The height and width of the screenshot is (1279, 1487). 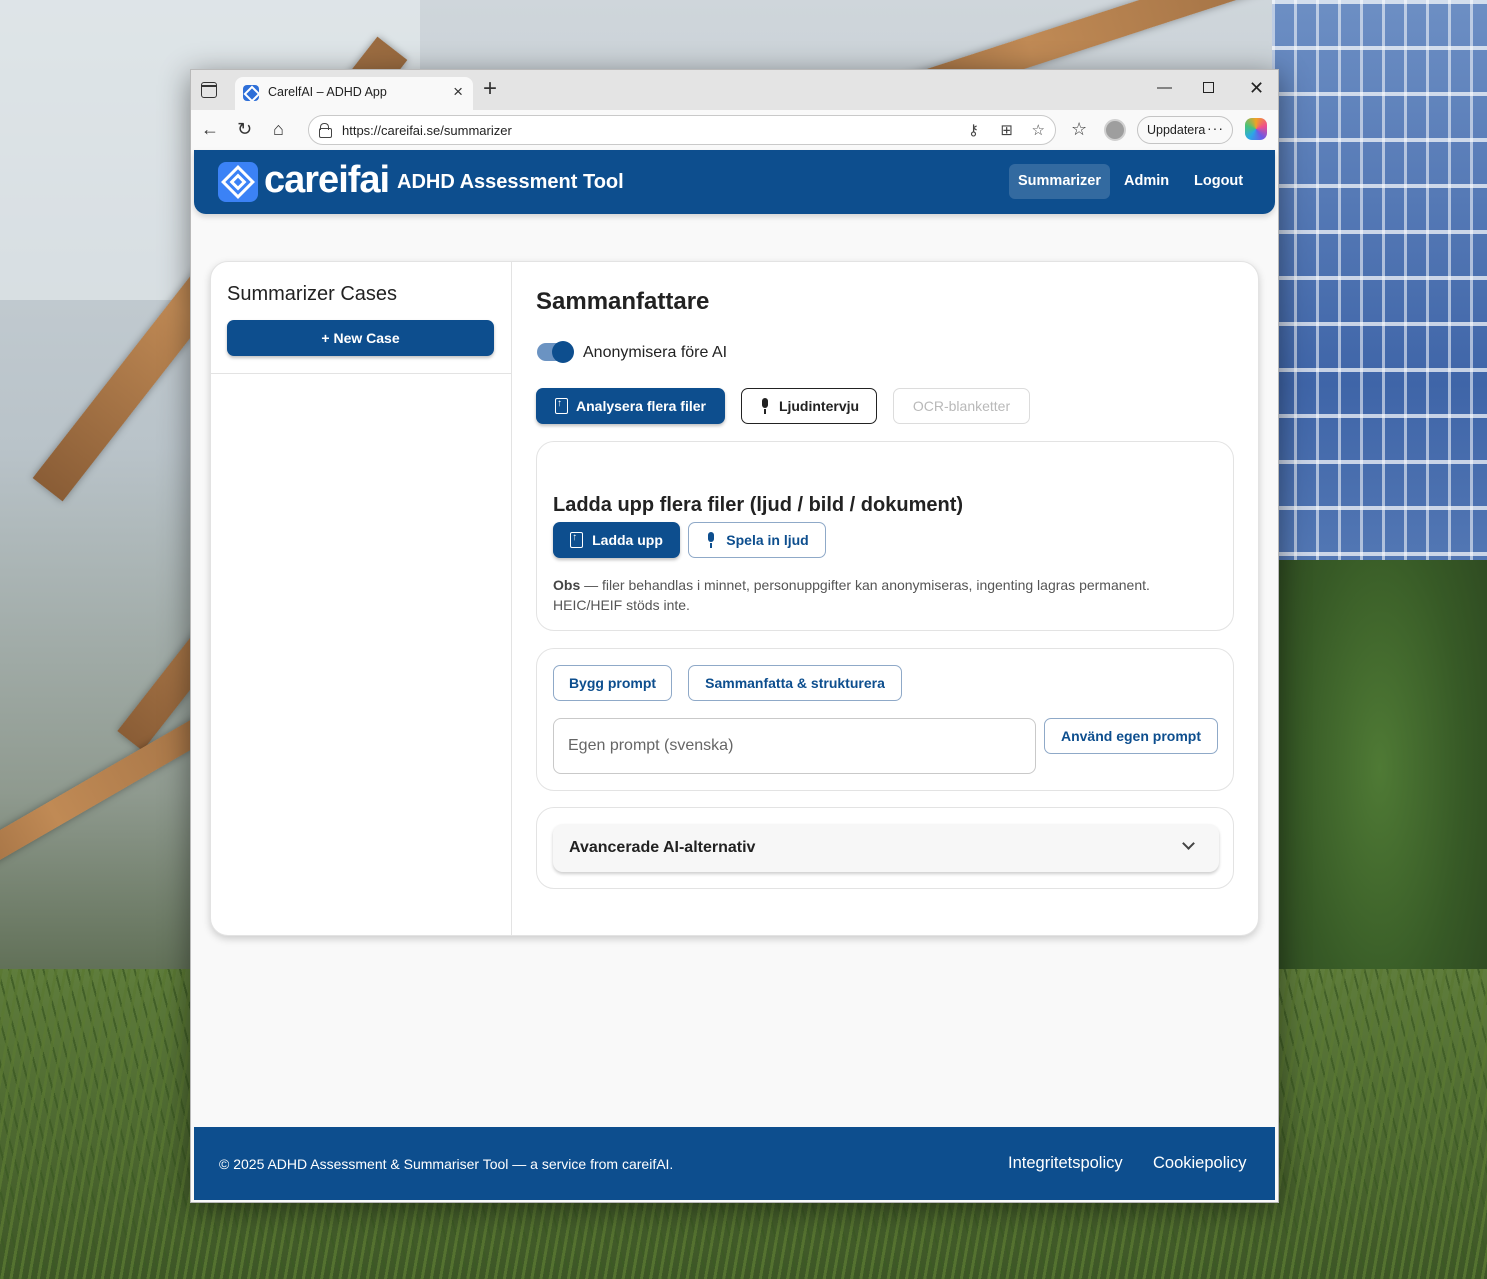 I want to click on new-tab-icon: +, so click(x=490, y=89).